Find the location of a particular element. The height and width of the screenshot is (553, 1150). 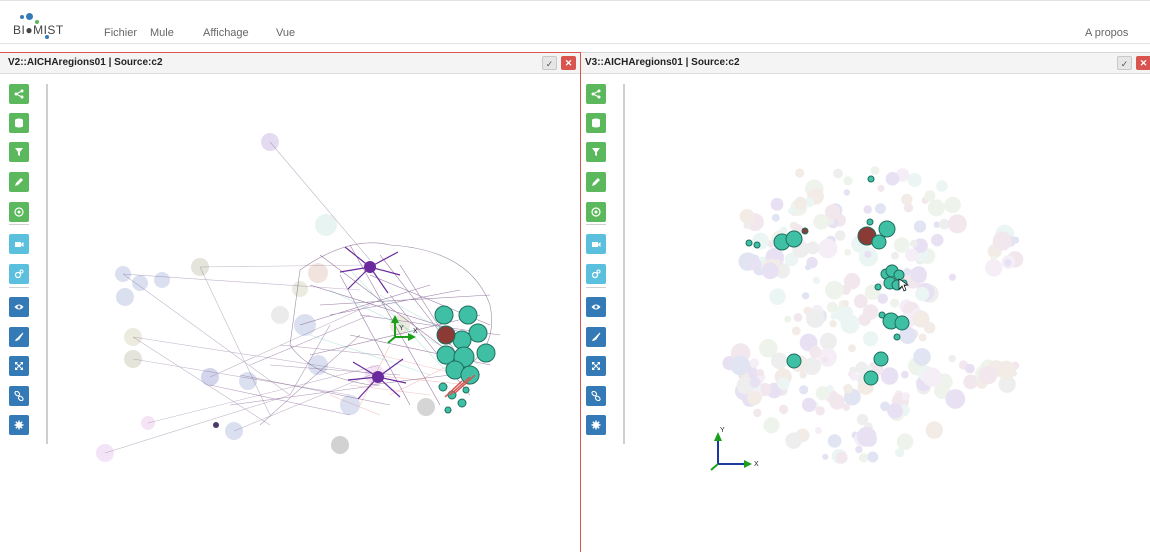

panel-header: V2::AICHAregions01 | Source:c2 ✓ ✕ is located at coordinates (290, 63).